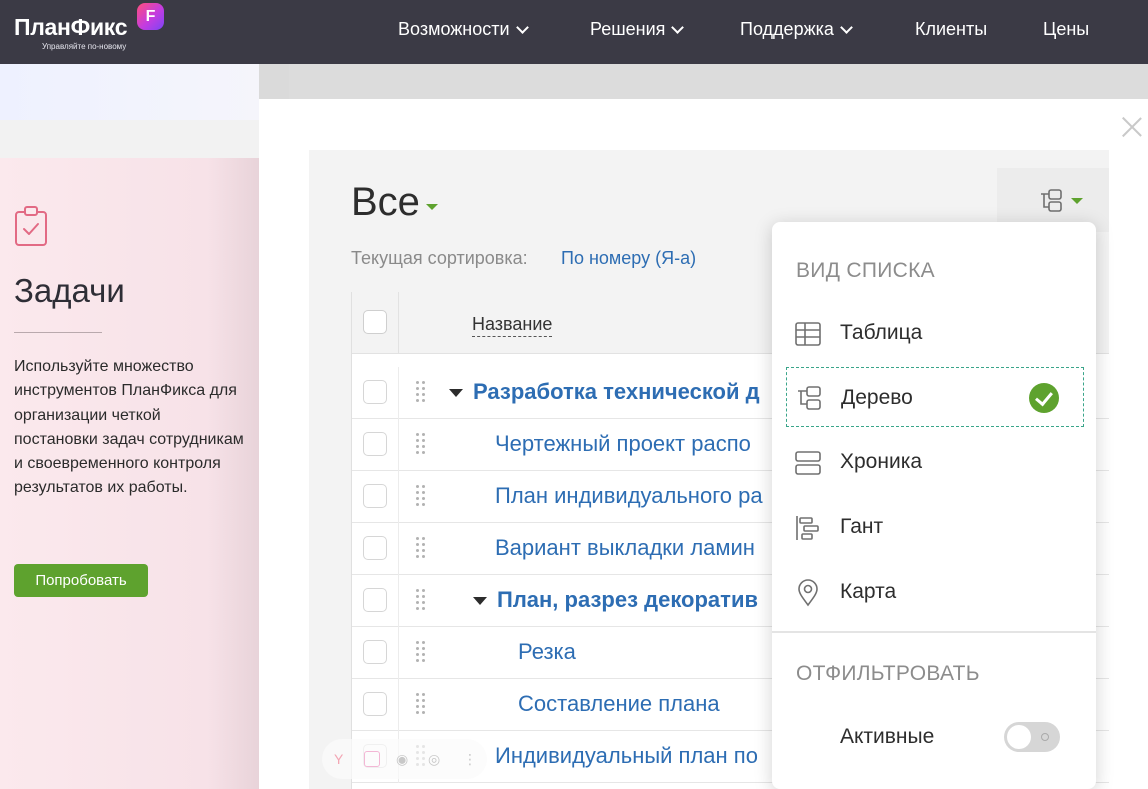 Image resolution: width=1148 pixels, height=789 pixels. I want to click on tree-view-icon, so click(1051, 201).